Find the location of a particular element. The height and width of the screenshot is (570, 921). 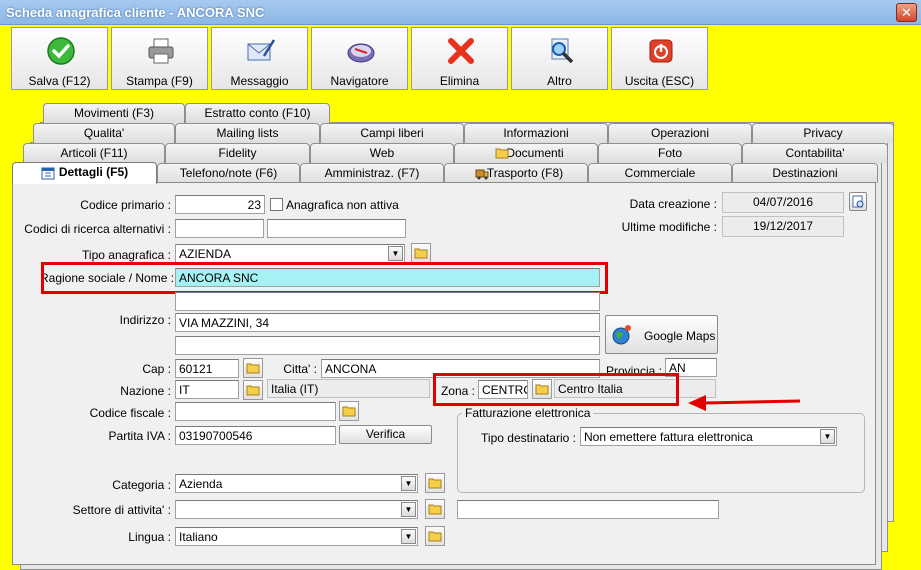

history-button is located at coordinates (858, 201).